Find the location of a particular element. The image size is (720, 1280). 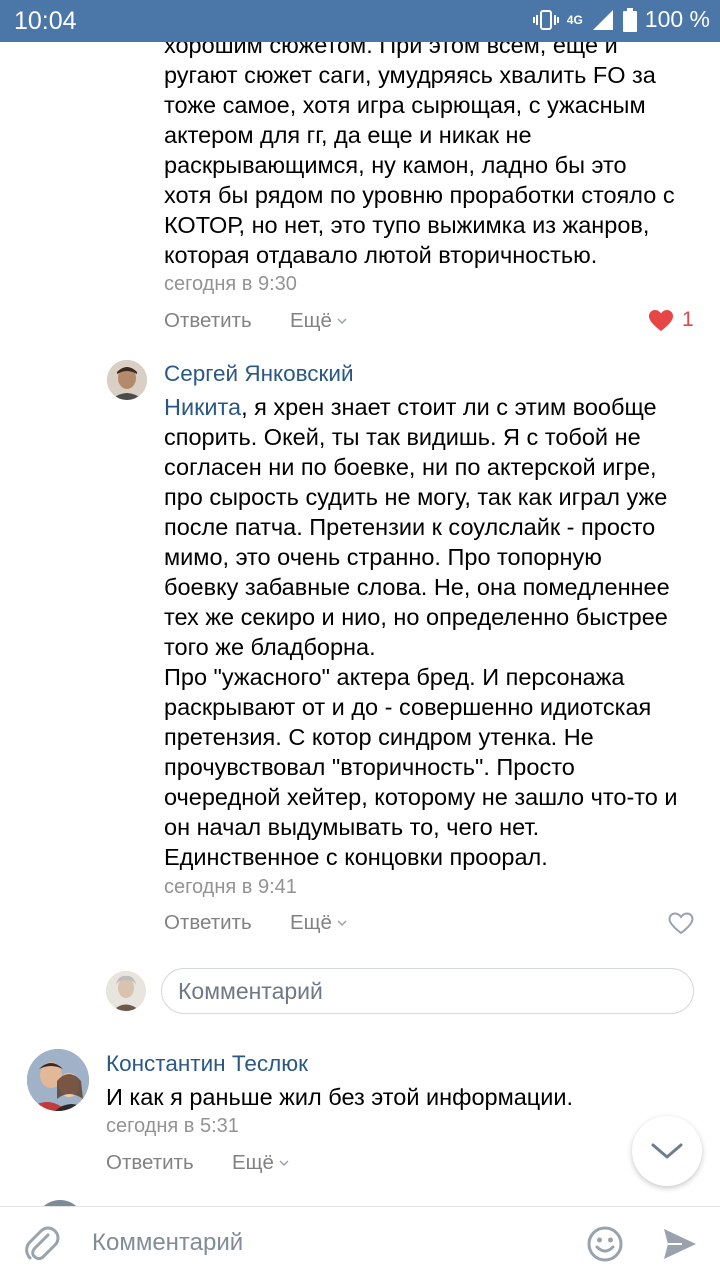

my-avatar is located at coordinates (126, 991).